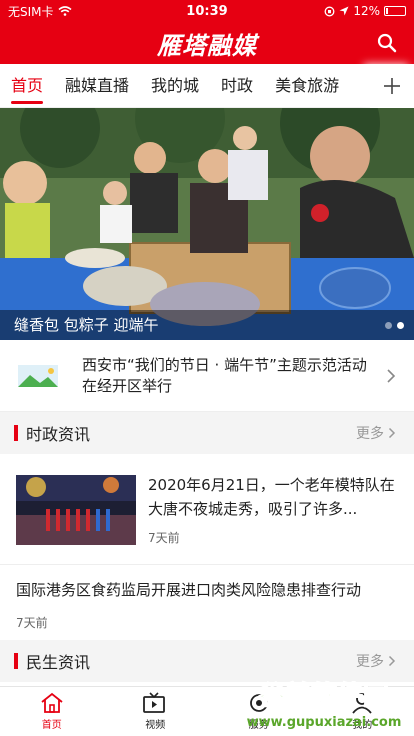 This screenshot has width=414, height=736. I want to click on channel-tabs: 首页 融媒直播 我的城 时政 美食旅游, so click(207, 86).